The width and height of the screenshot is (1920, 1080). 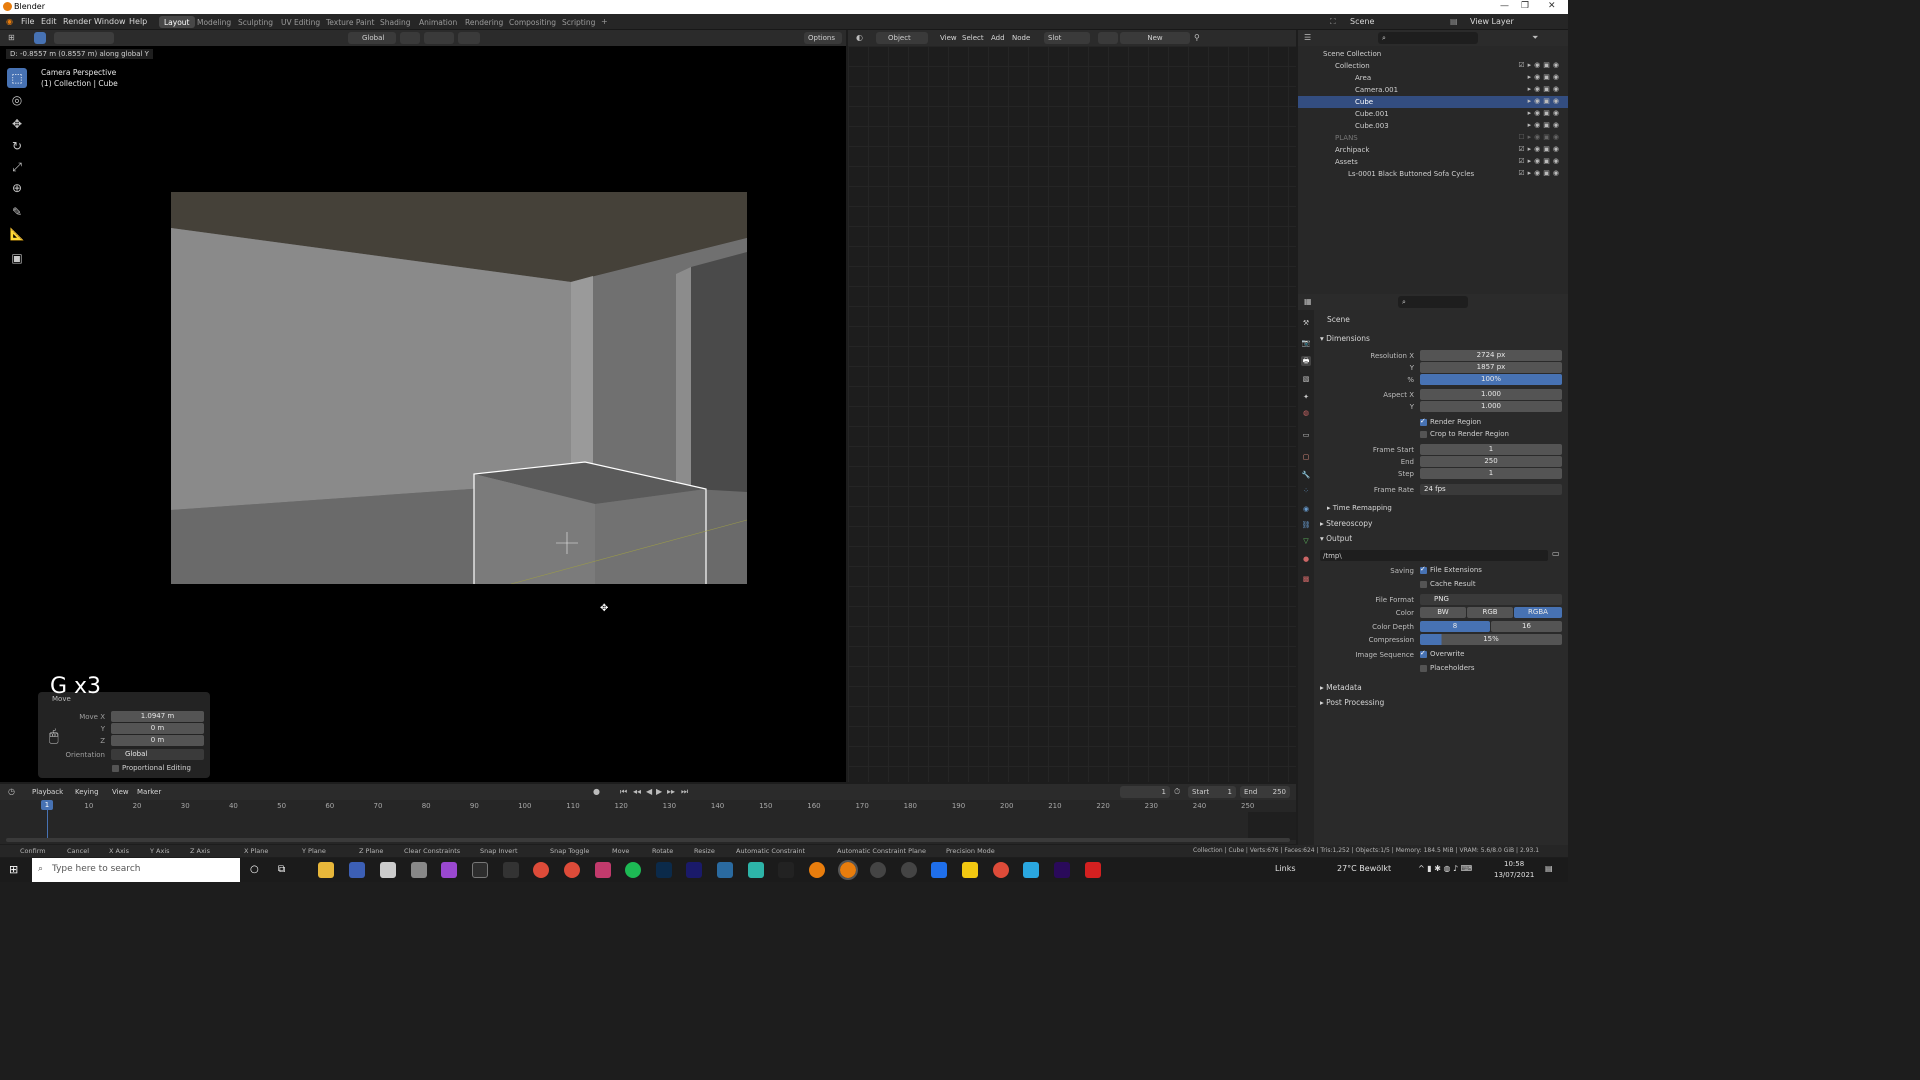 I want to click on menu-file: File, so click(x=27, y=21).